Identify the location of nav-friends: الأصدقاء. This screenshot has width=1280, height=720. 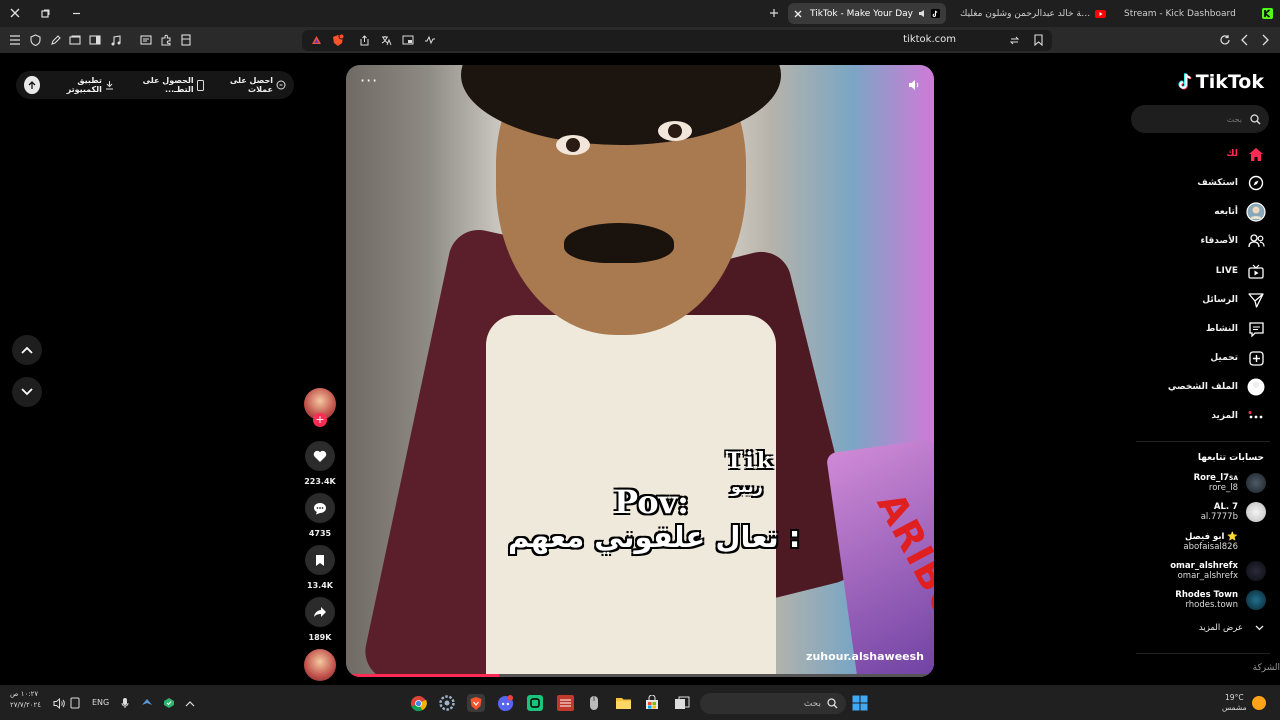
(1233, 241).